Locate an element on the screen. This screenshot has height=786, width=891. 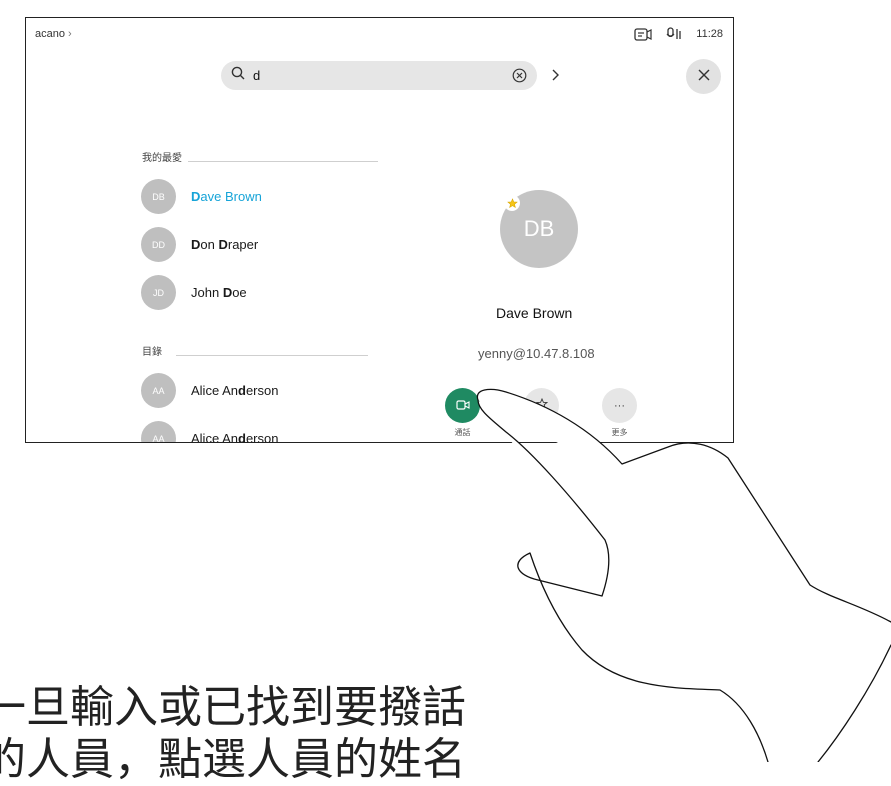
caption-line-2: 的人員，點選人員的姓名 is located at coordinates (233, 759).